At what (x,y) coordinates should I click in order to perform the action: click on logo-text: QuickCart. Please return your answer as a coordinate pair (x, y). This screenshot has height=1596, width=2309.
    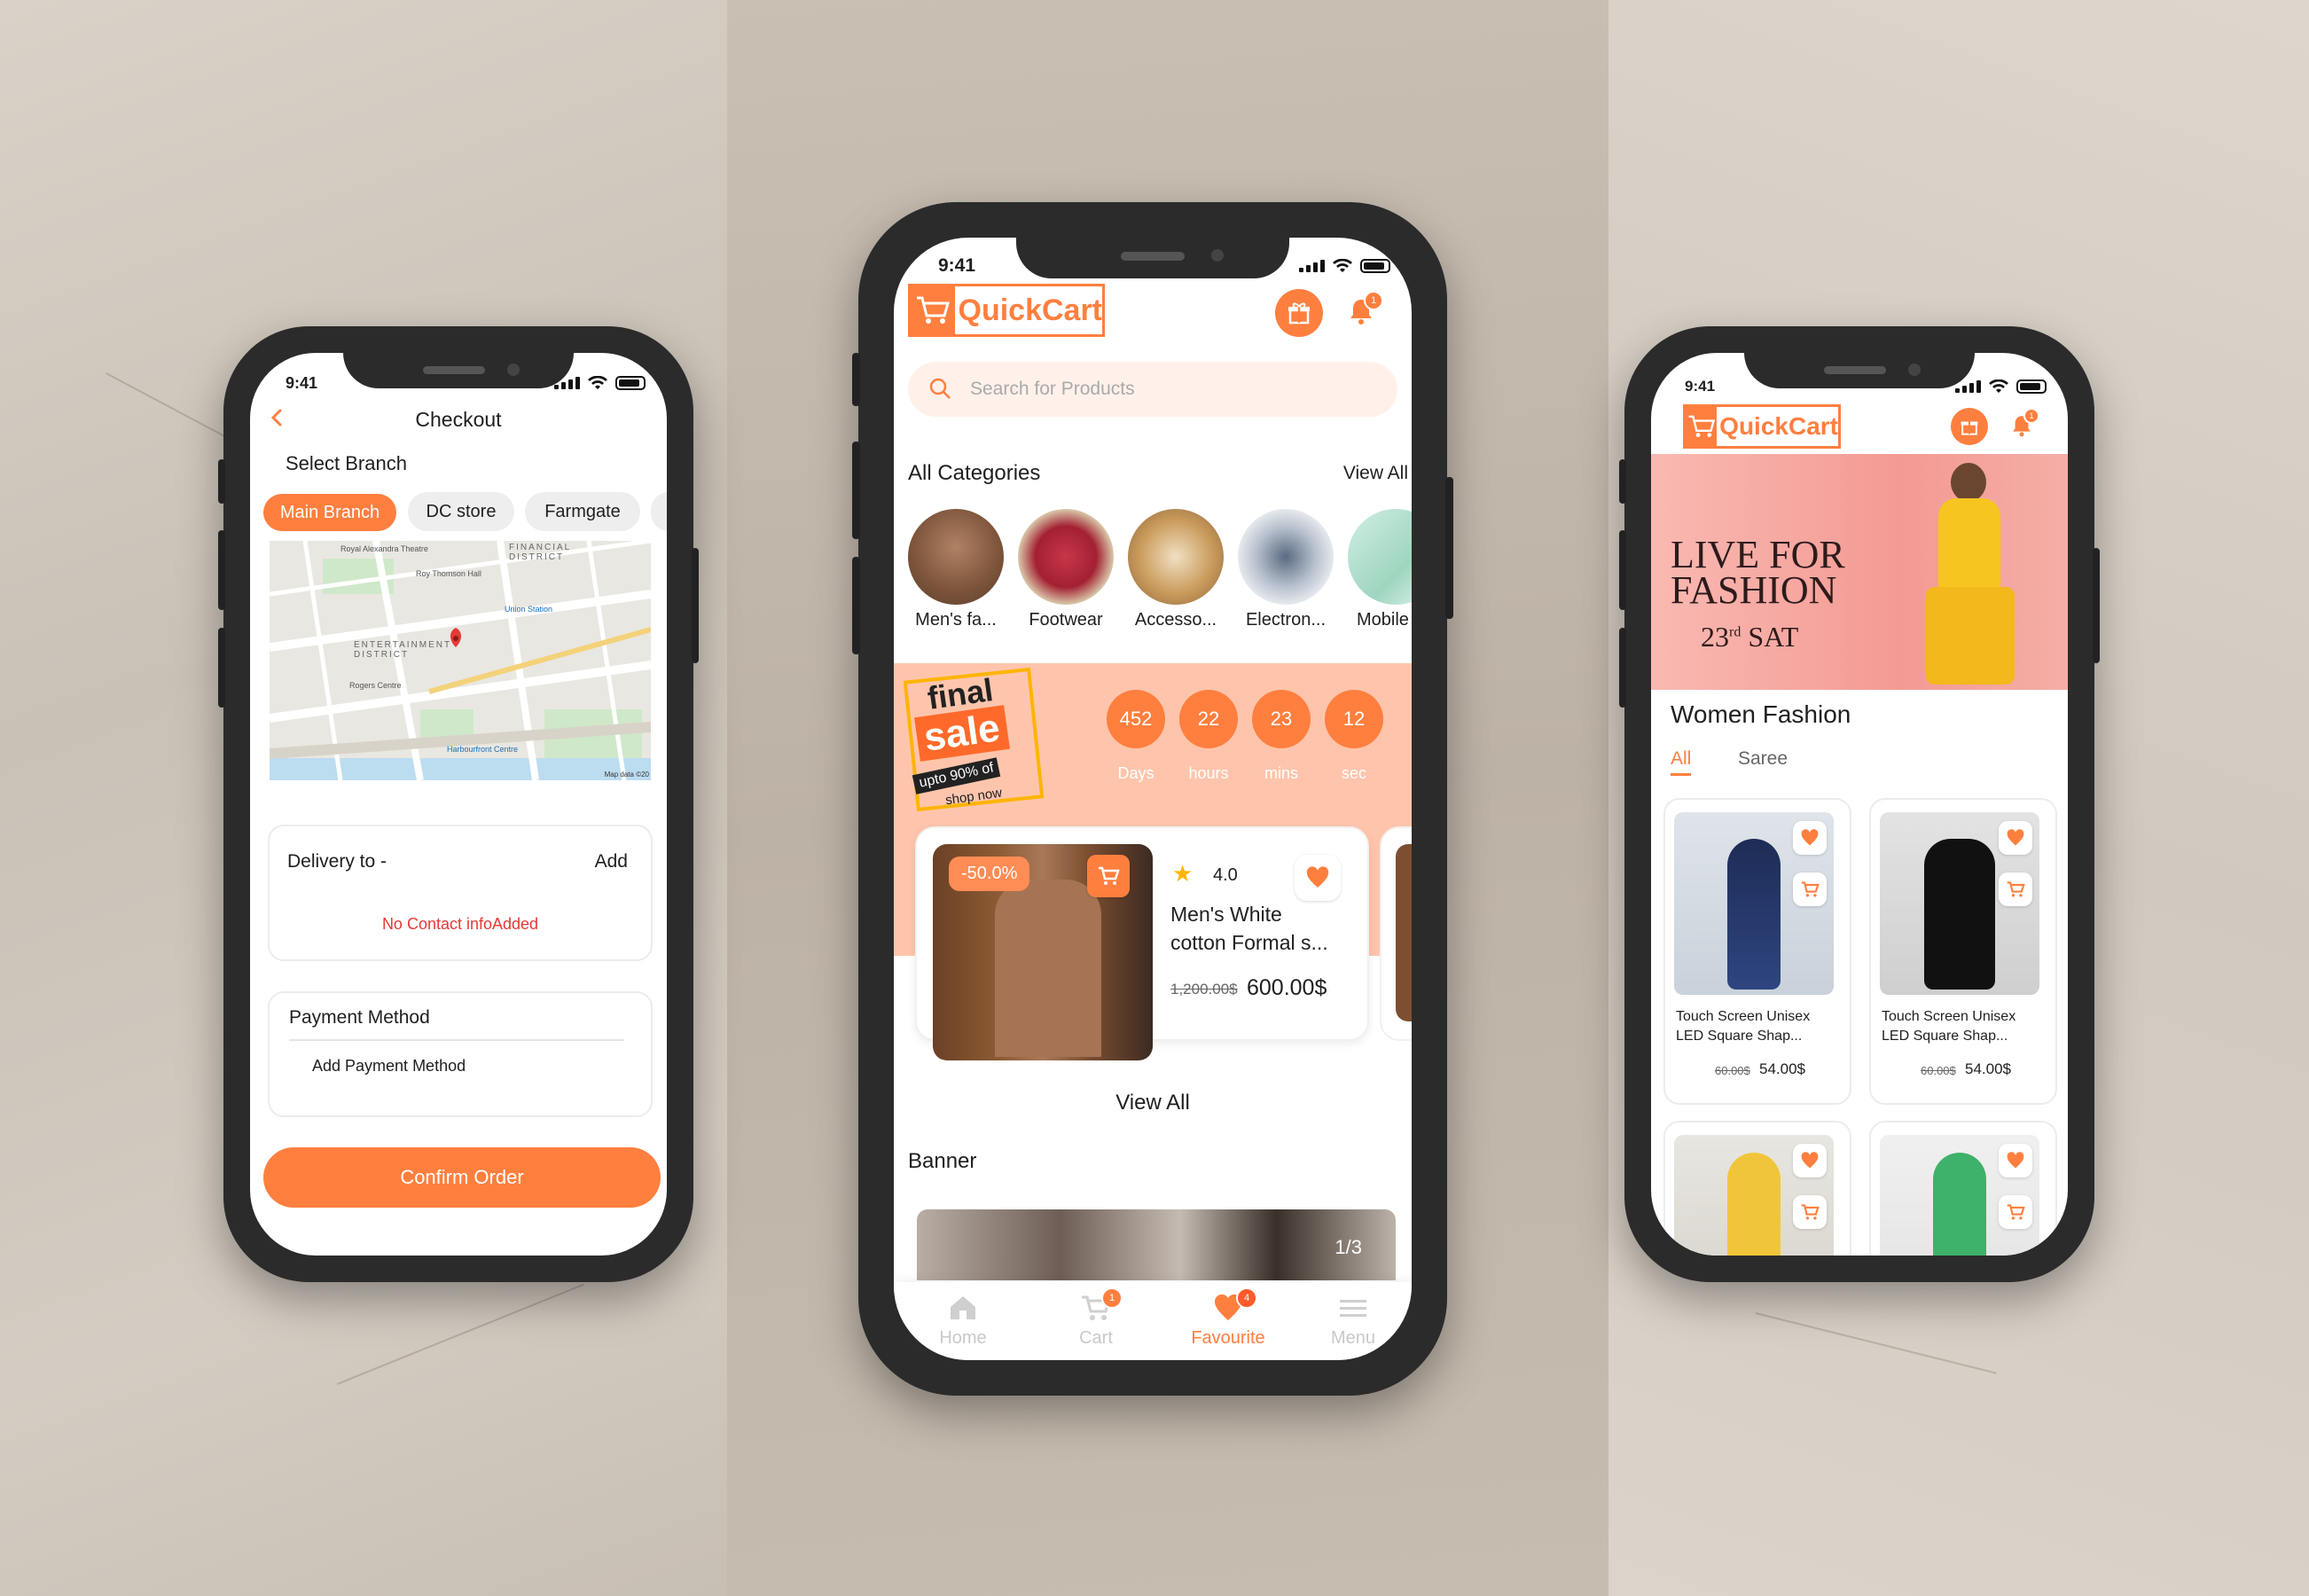
    Looking at the image, I should click on (1778, 426).